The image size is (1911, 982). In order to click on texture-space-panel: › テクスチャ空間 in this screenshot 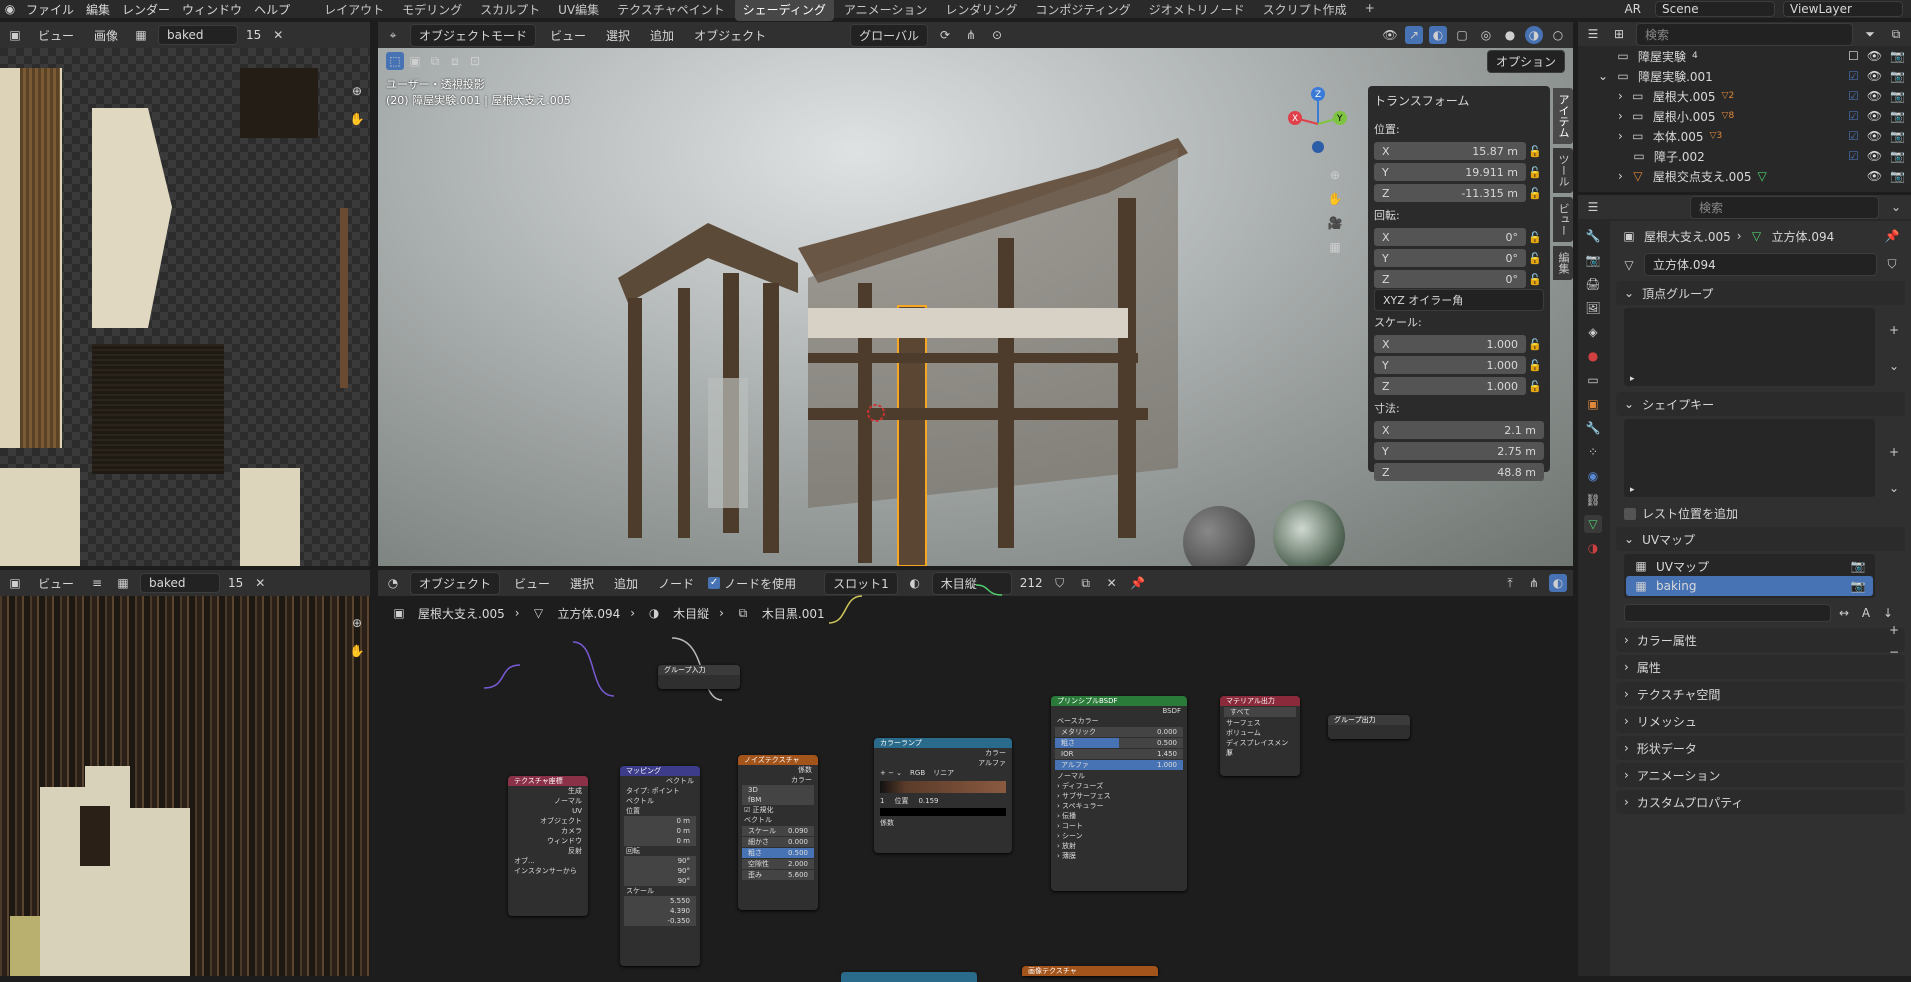, I will do `click(1760, 694)`.